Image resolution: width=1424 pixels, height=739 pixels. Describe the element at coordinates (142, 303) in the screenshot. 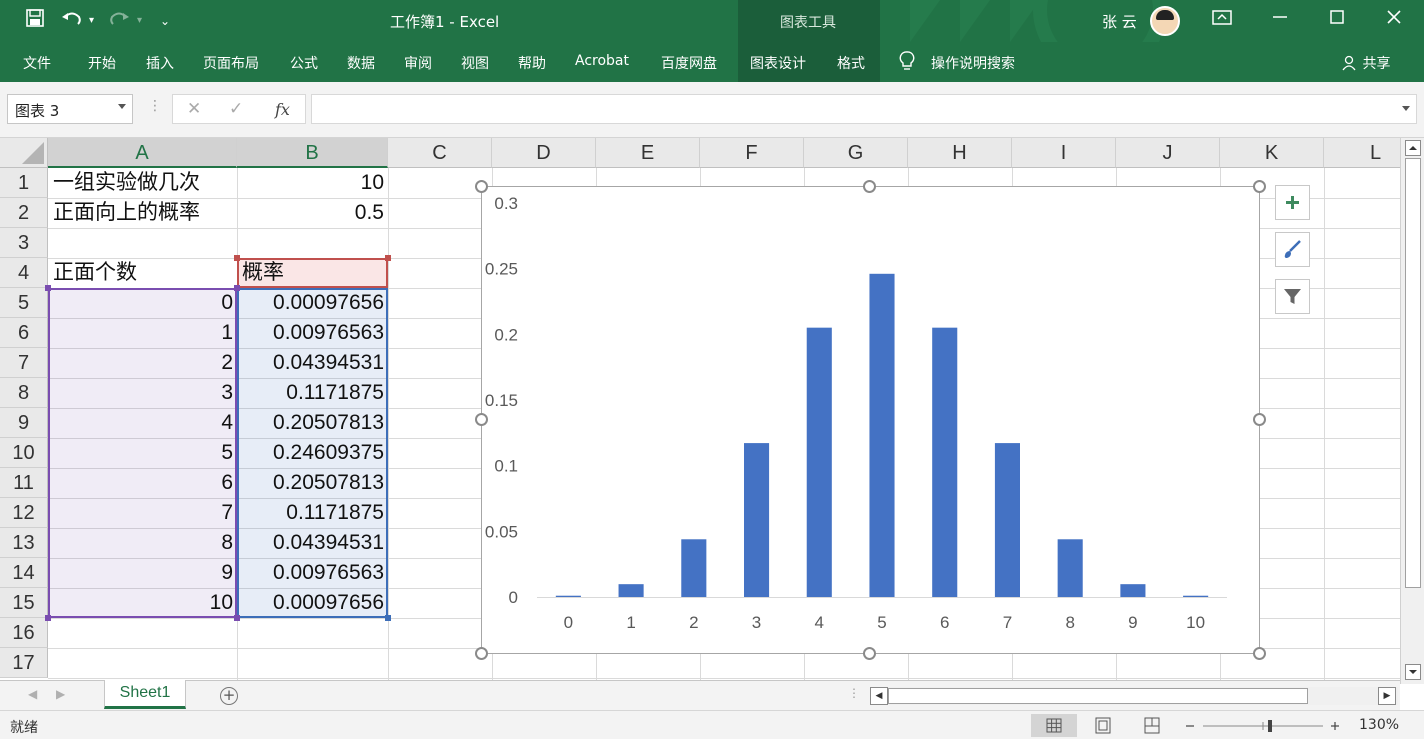

I see `cell-a5: 0` at that location.